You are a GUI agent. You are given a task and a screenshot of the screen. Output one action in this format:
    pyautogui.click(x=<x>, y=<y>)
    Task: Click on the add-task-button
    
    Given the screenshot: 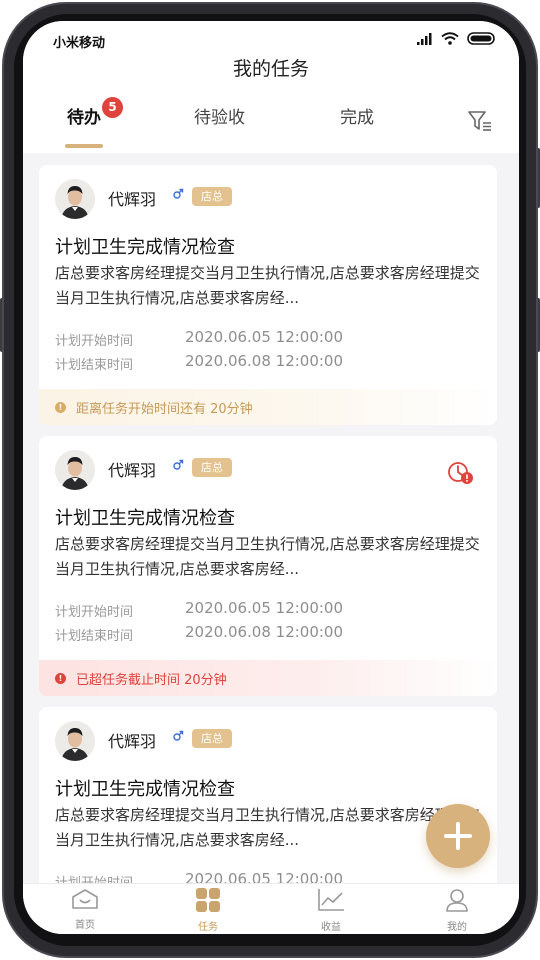 What is the action you would take?
    pyautogui.click(x=458, y=836)
    